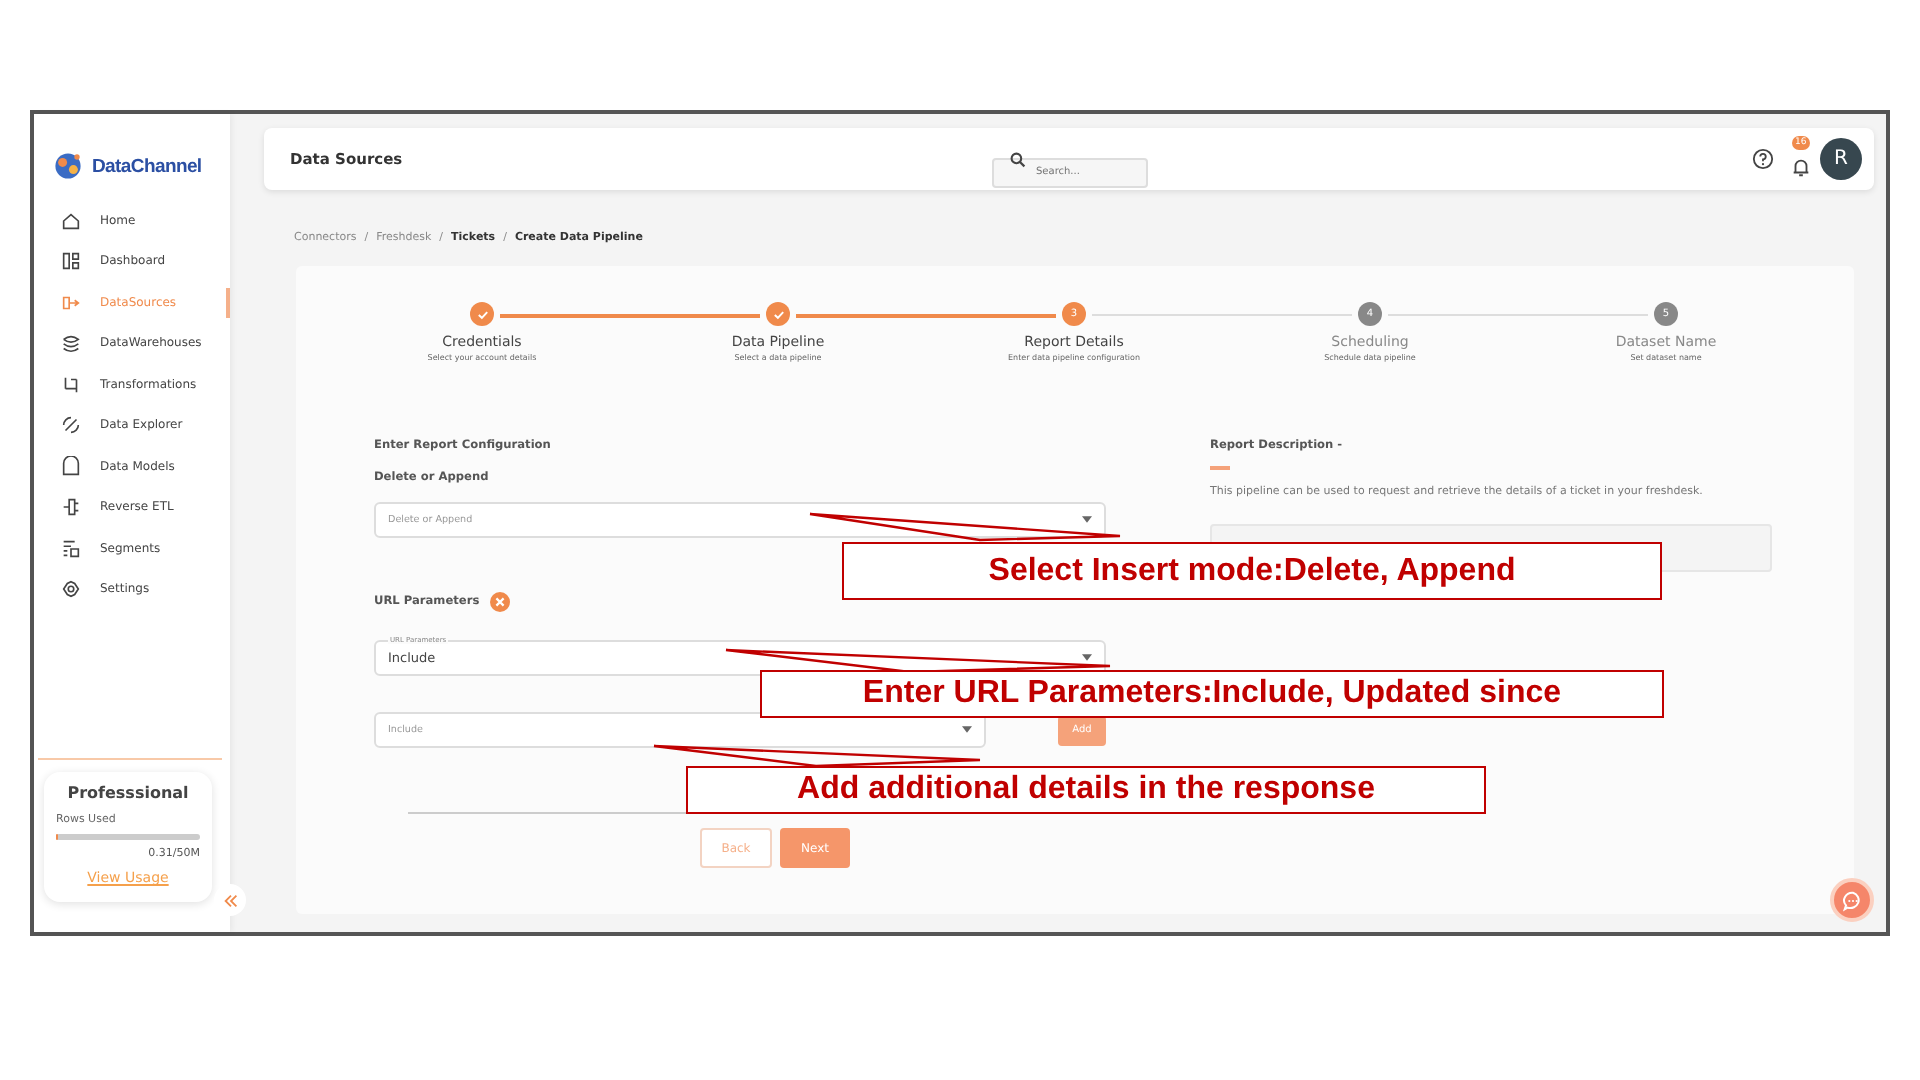  What do you see at coordinates (1852, 900) in the screenshot?
I see `chat-icon` at bounding box center [1852, 900].